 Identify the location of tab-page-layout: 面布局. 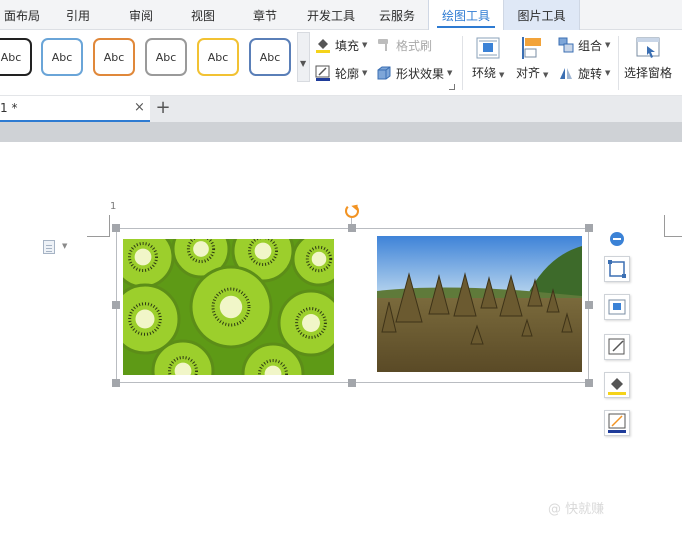
(22, 15).